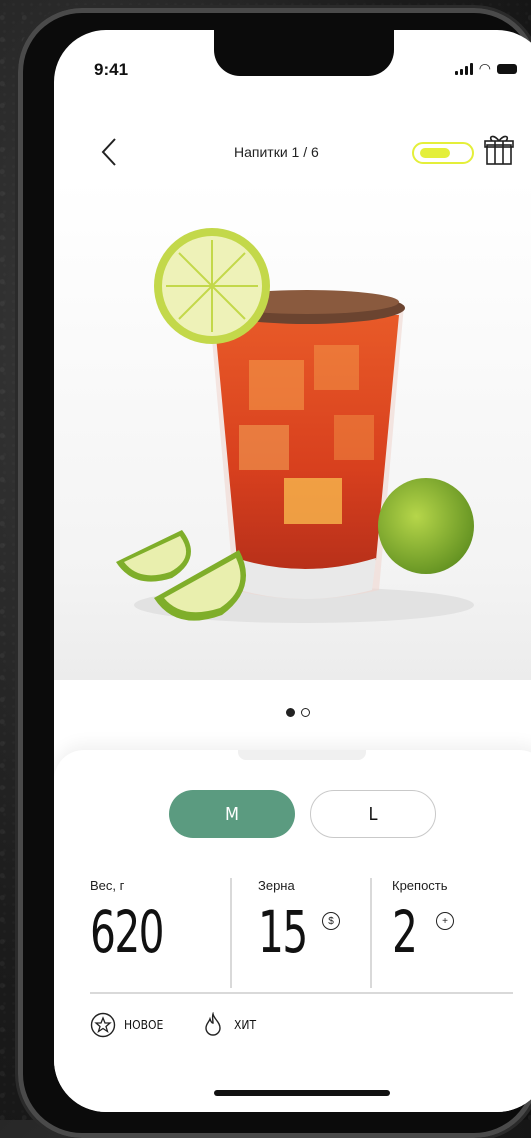 This screenshot has height=1138, width=531. What do you see at coordinates (228, 1025) in the screenshot?
I see `tag-hit: ХИТ` at bounding box center [228, 1025].